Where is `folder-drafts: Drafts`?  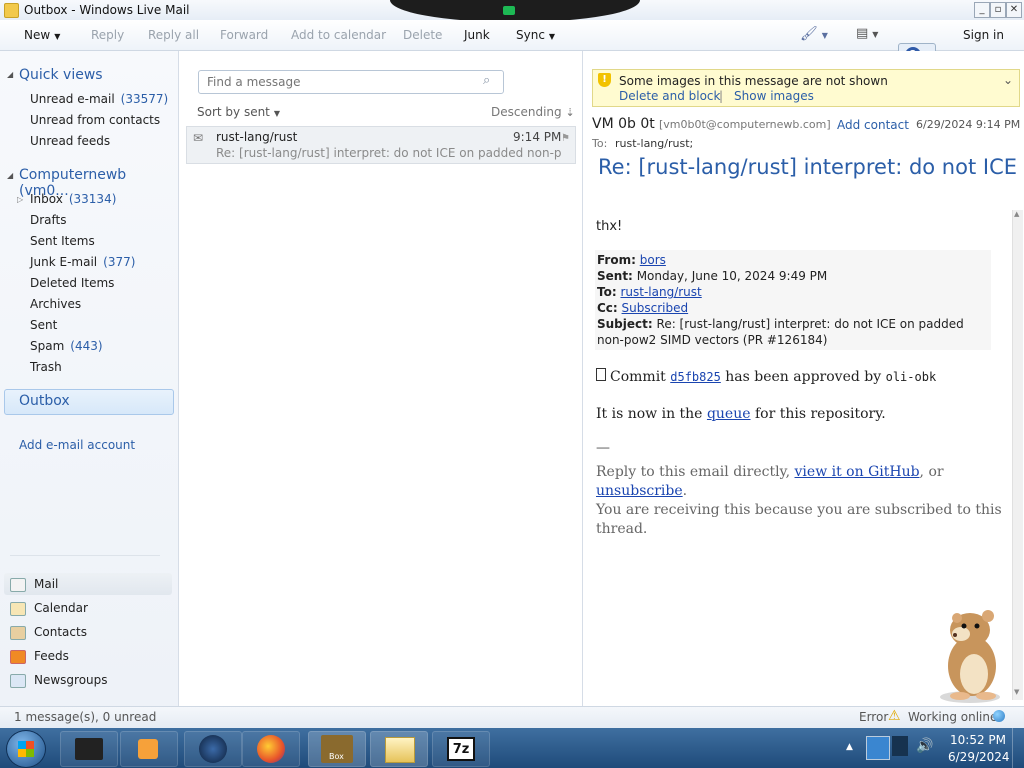 folder-drafts: Drafts is located at coordinates (48, 220).